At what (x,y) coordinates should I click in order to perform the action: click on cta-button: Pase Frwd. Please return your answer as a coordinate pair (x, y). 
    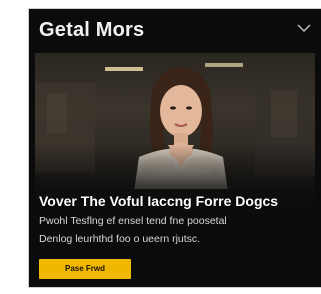
    Looking at the image, I should click on (85, 269).